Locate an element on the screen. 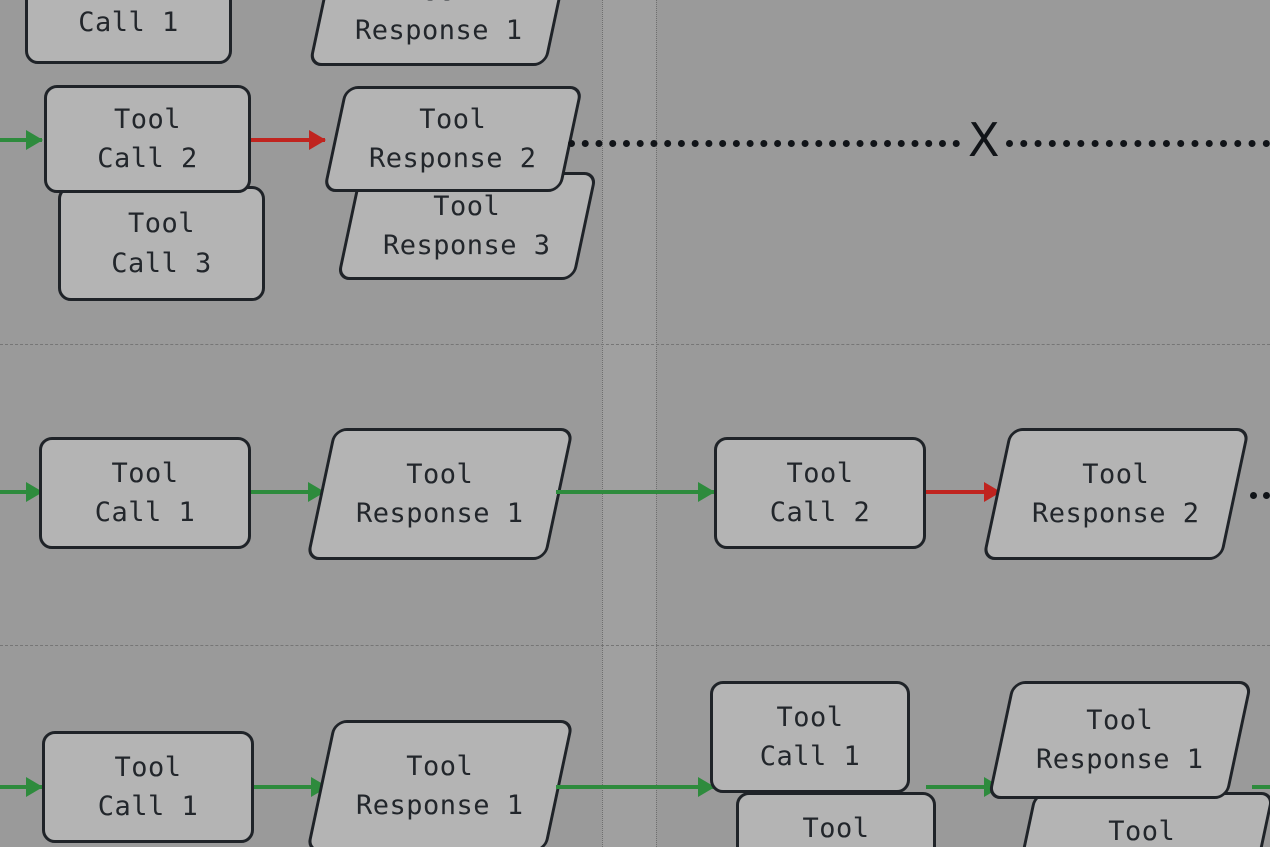  row2-tool-call-2: Tool Call 2 is located at coordinates (820, 493).